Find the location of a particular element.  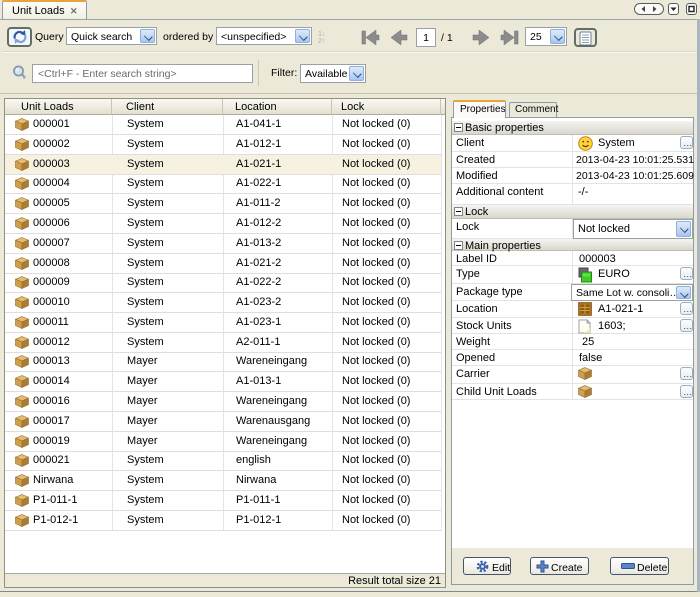

svg-text: 2↑ is located at coordinates (321, 41).